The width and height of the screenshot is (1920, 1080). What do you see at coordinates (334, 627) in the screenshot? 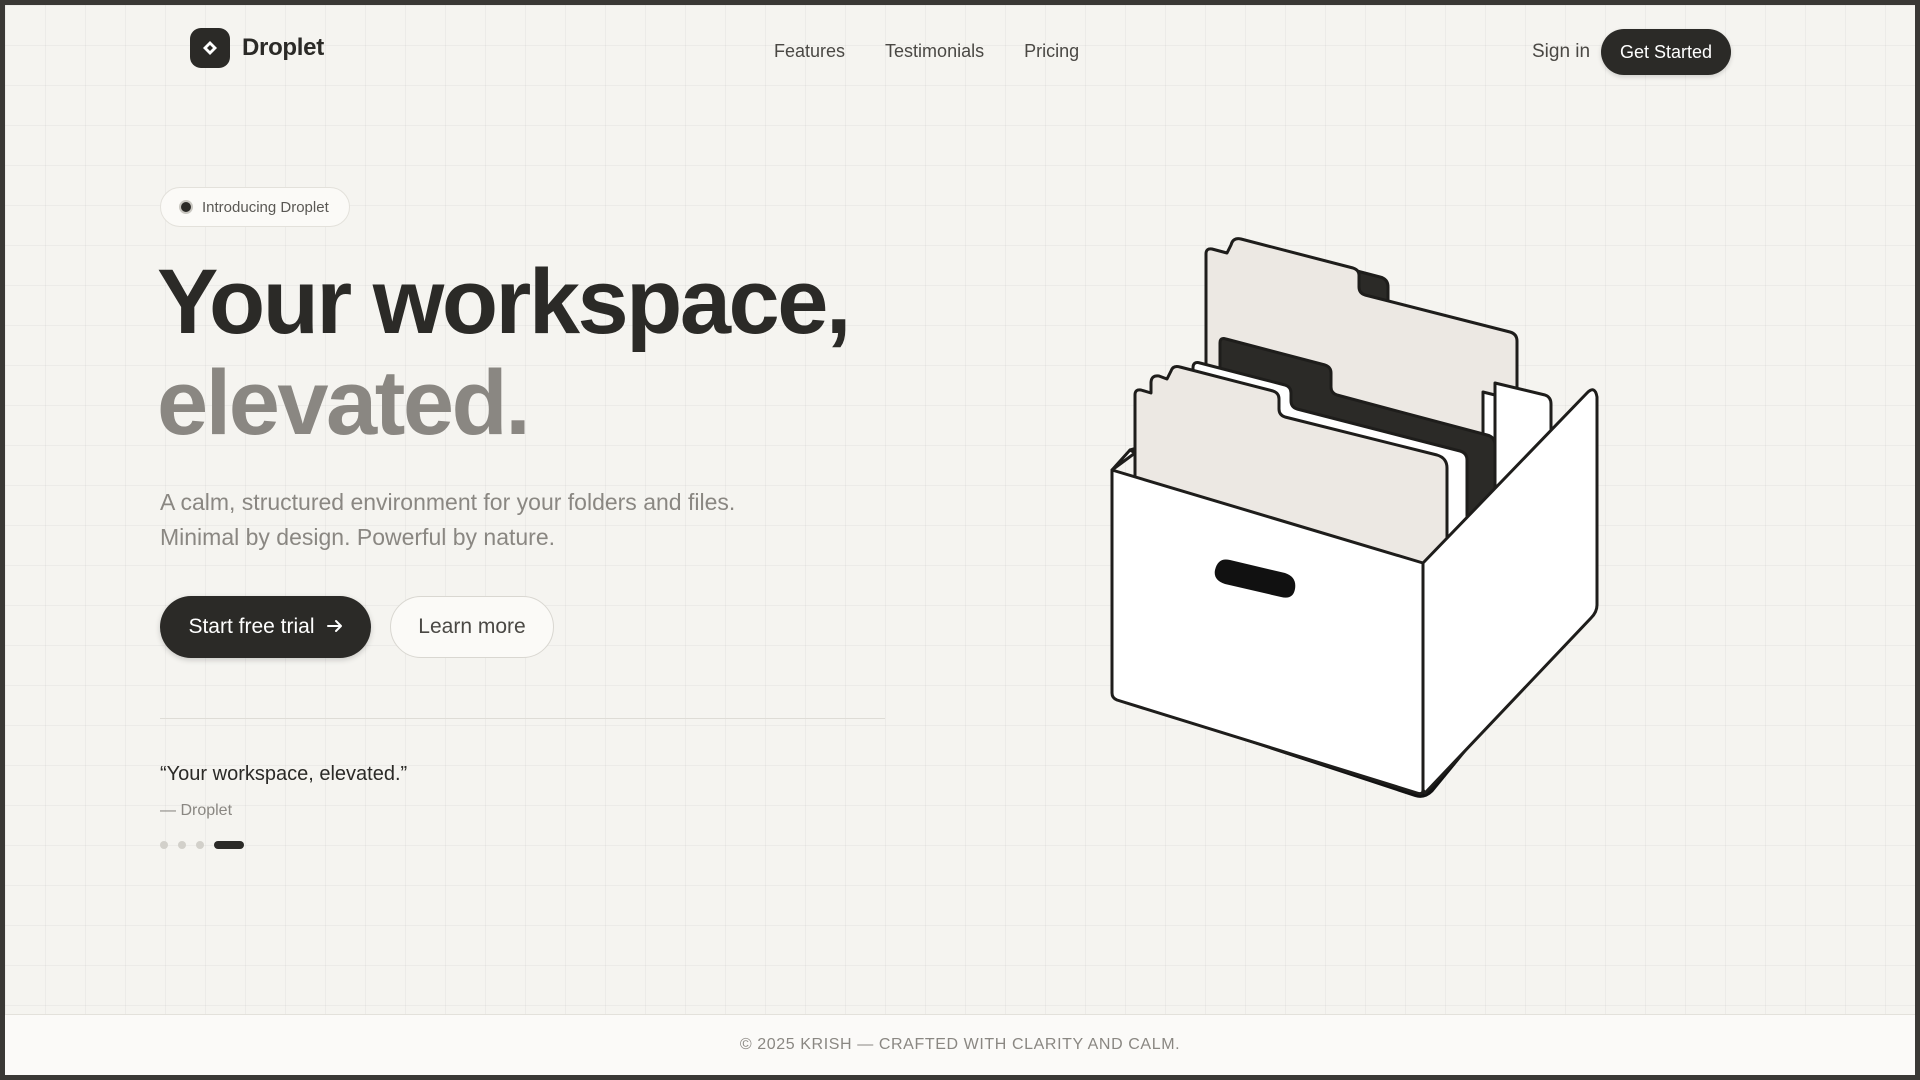
I see `arrow-right-icon` at bounding box center [334, 627].